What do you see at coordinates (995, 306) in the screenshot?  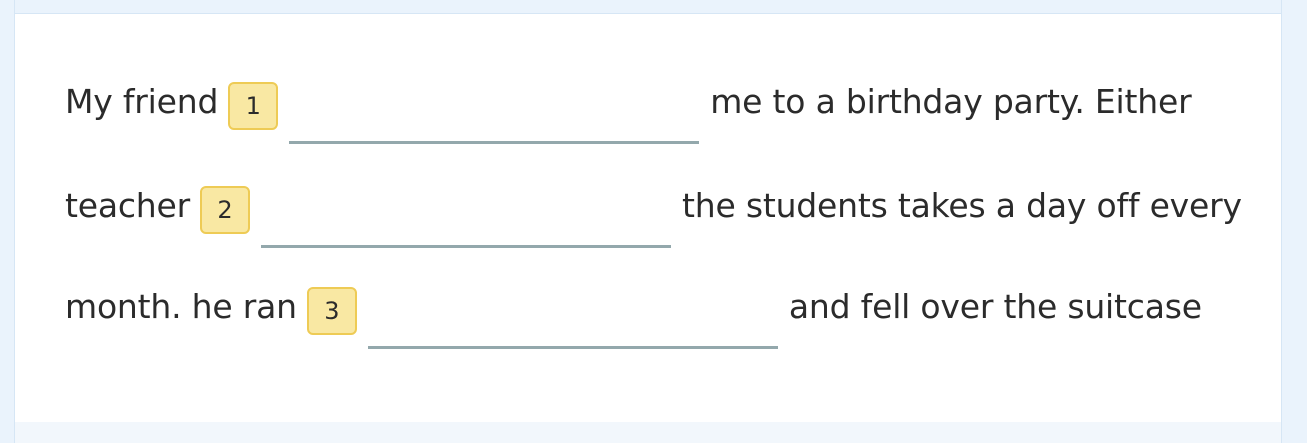 I see `text-after-blank-3: and fell over the suitcase` at bounding box center [995, 306].